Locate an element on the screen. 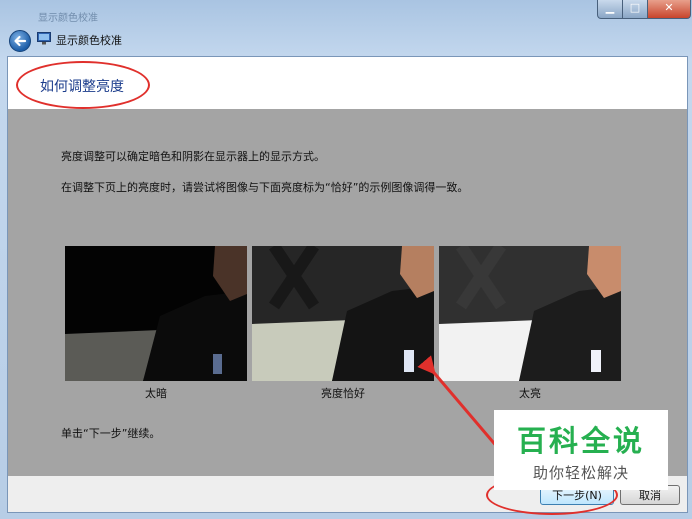  watermark-brand: 百科全说 is located at coordinates (580, 441).